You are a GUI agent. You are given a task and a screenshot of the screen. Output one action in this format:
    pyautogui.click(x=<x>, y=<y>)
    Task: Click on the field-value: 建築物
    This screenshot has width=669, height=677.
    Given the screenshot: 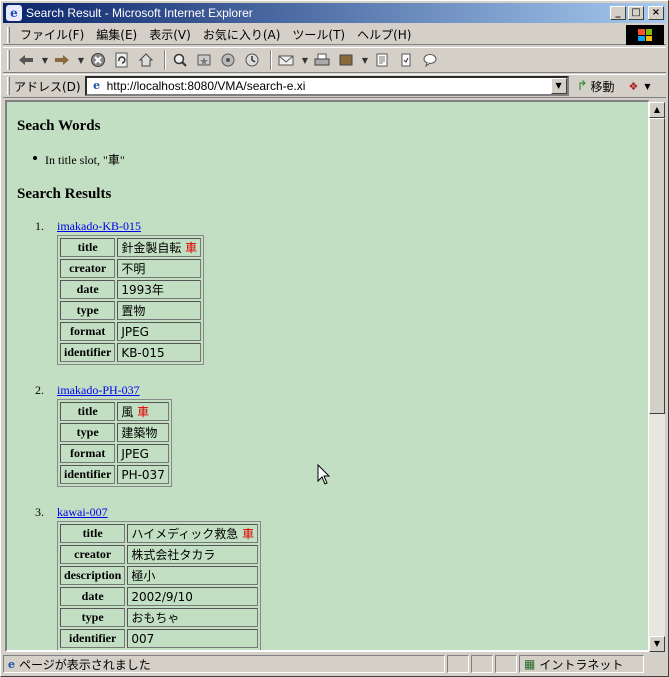 What is the action you would take?
    pyautogui.click(x=139, y=433)
    